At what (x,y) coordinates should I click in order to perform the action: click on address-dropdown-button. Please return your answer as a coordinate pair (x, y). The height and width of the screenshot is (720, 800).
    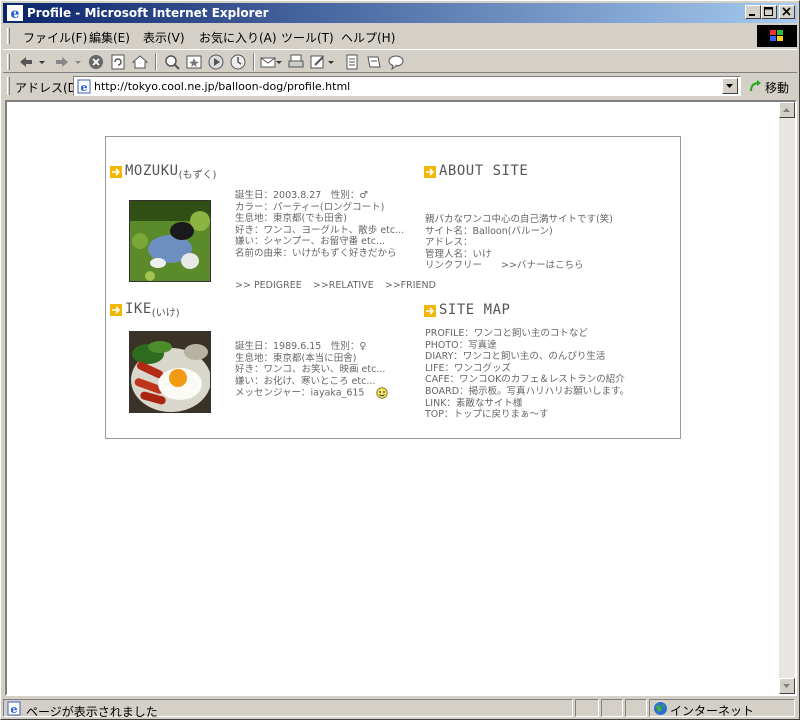
    Looking at the image, I should click on (730, 86).